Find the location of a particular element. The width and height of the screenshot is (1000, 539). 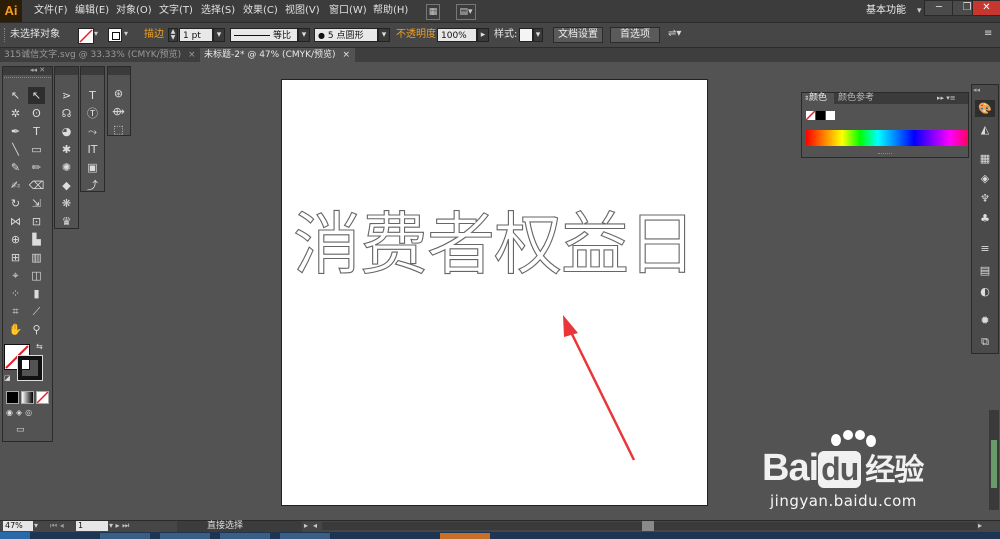

swap-colors-icon: ⇆ is located at coordinates (39, 346).